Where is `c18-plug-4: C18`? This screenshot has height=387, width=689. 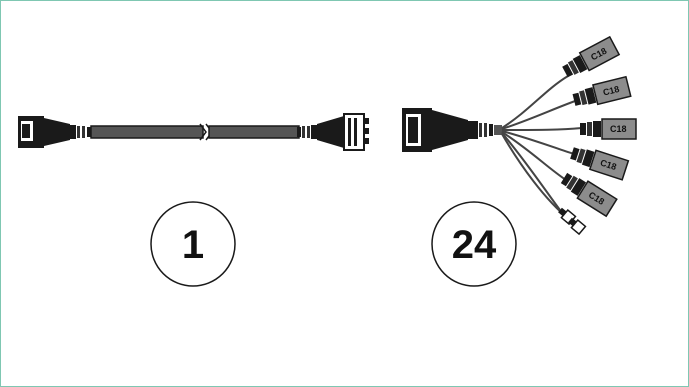 c18-plug-4: C18 is located at coordinates (600, 164).